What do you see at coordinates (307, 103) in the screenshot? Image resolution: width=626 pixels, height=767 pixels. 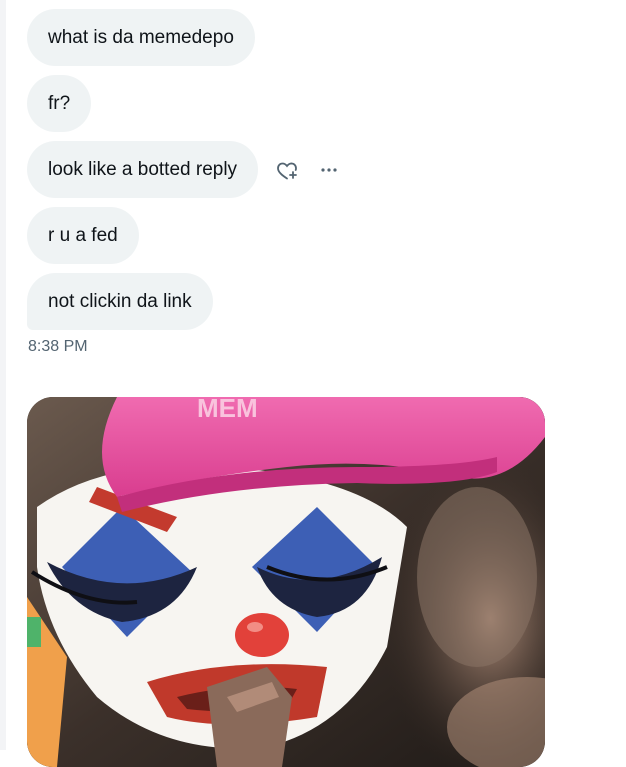 I see `message-row: fr?` at bounding box center [307, 103].